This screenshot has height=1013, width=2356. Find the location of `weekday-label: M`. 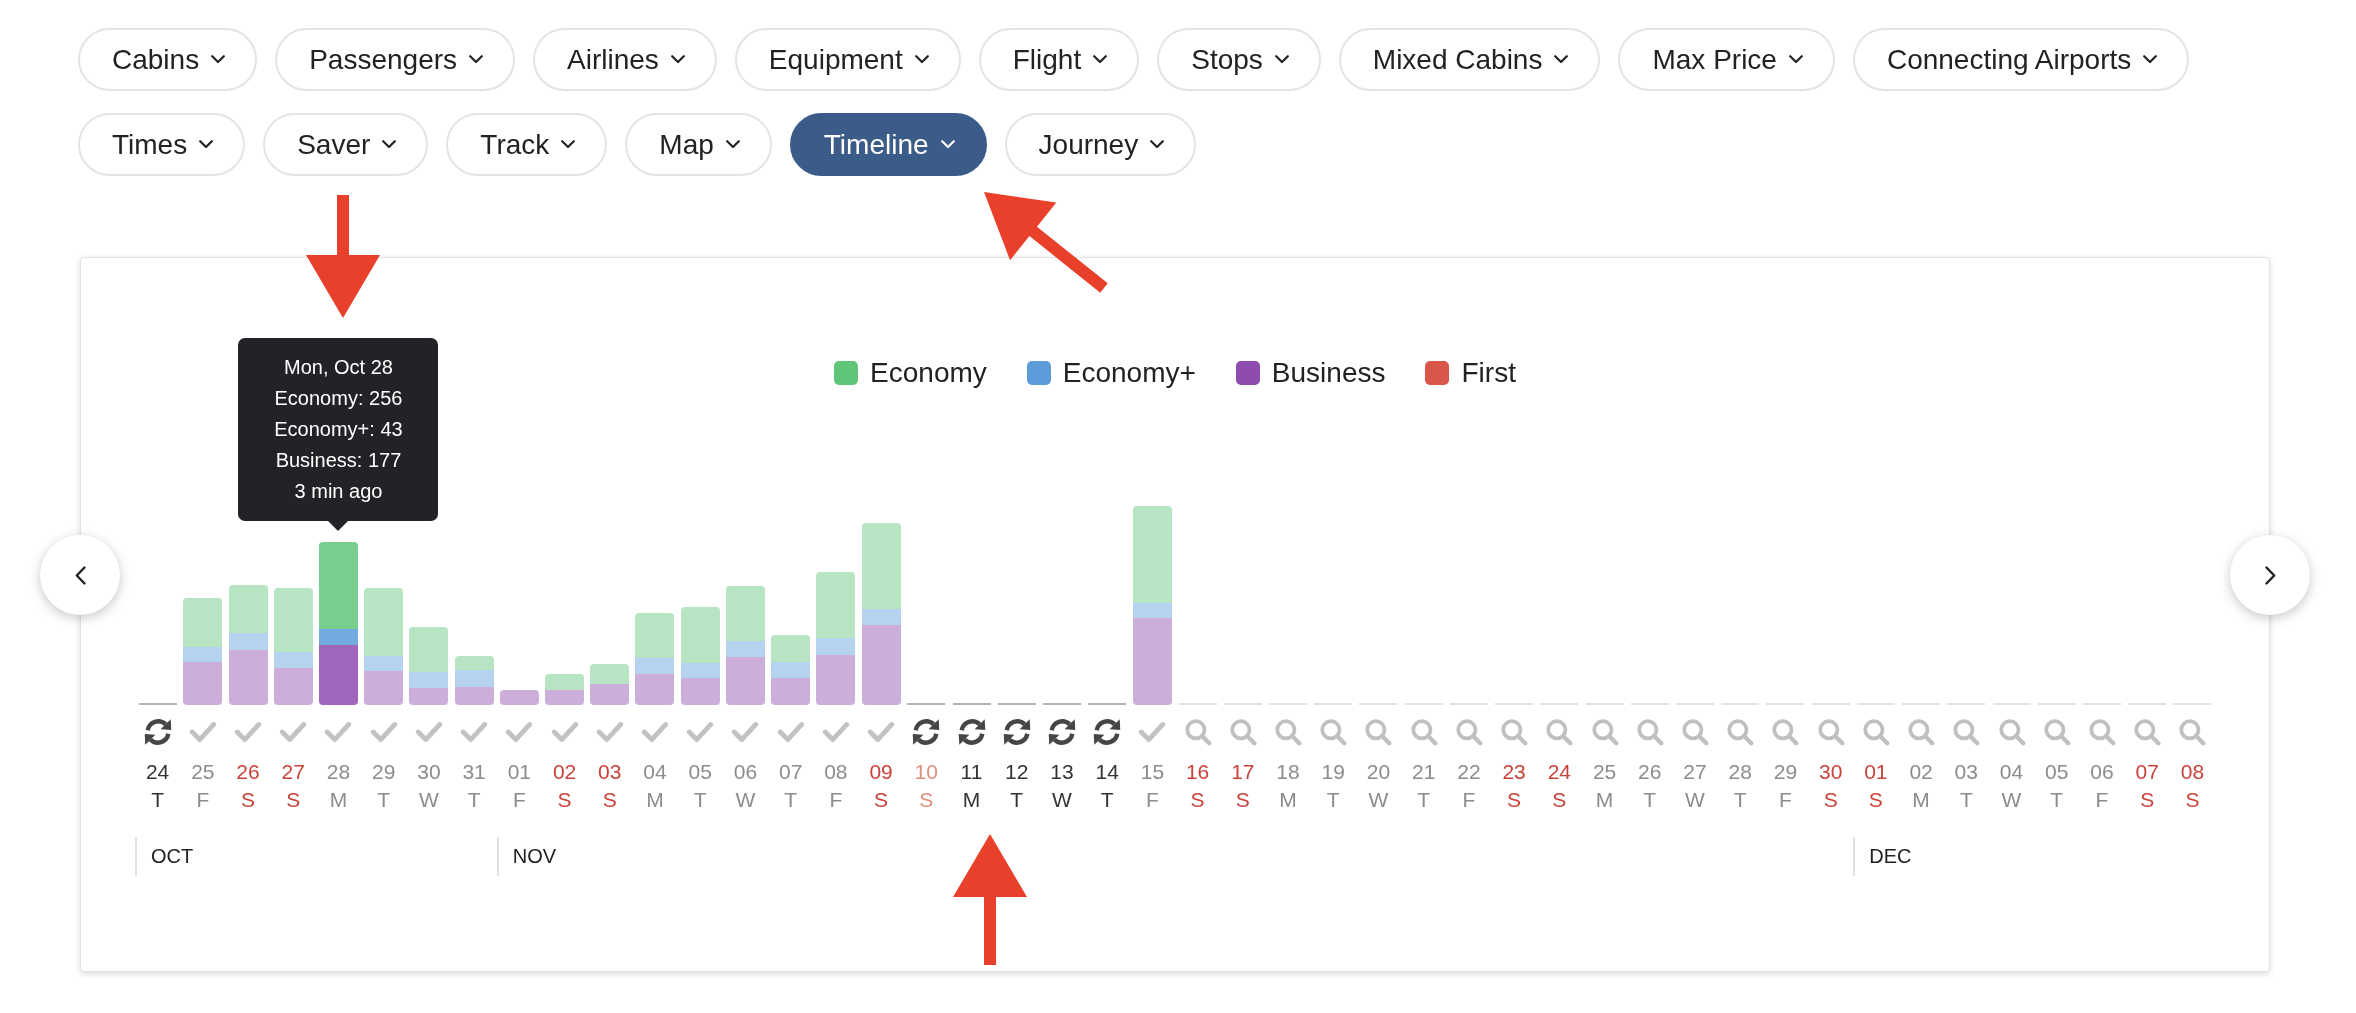

weekday-label: M is located at coordinates (1921, 800).